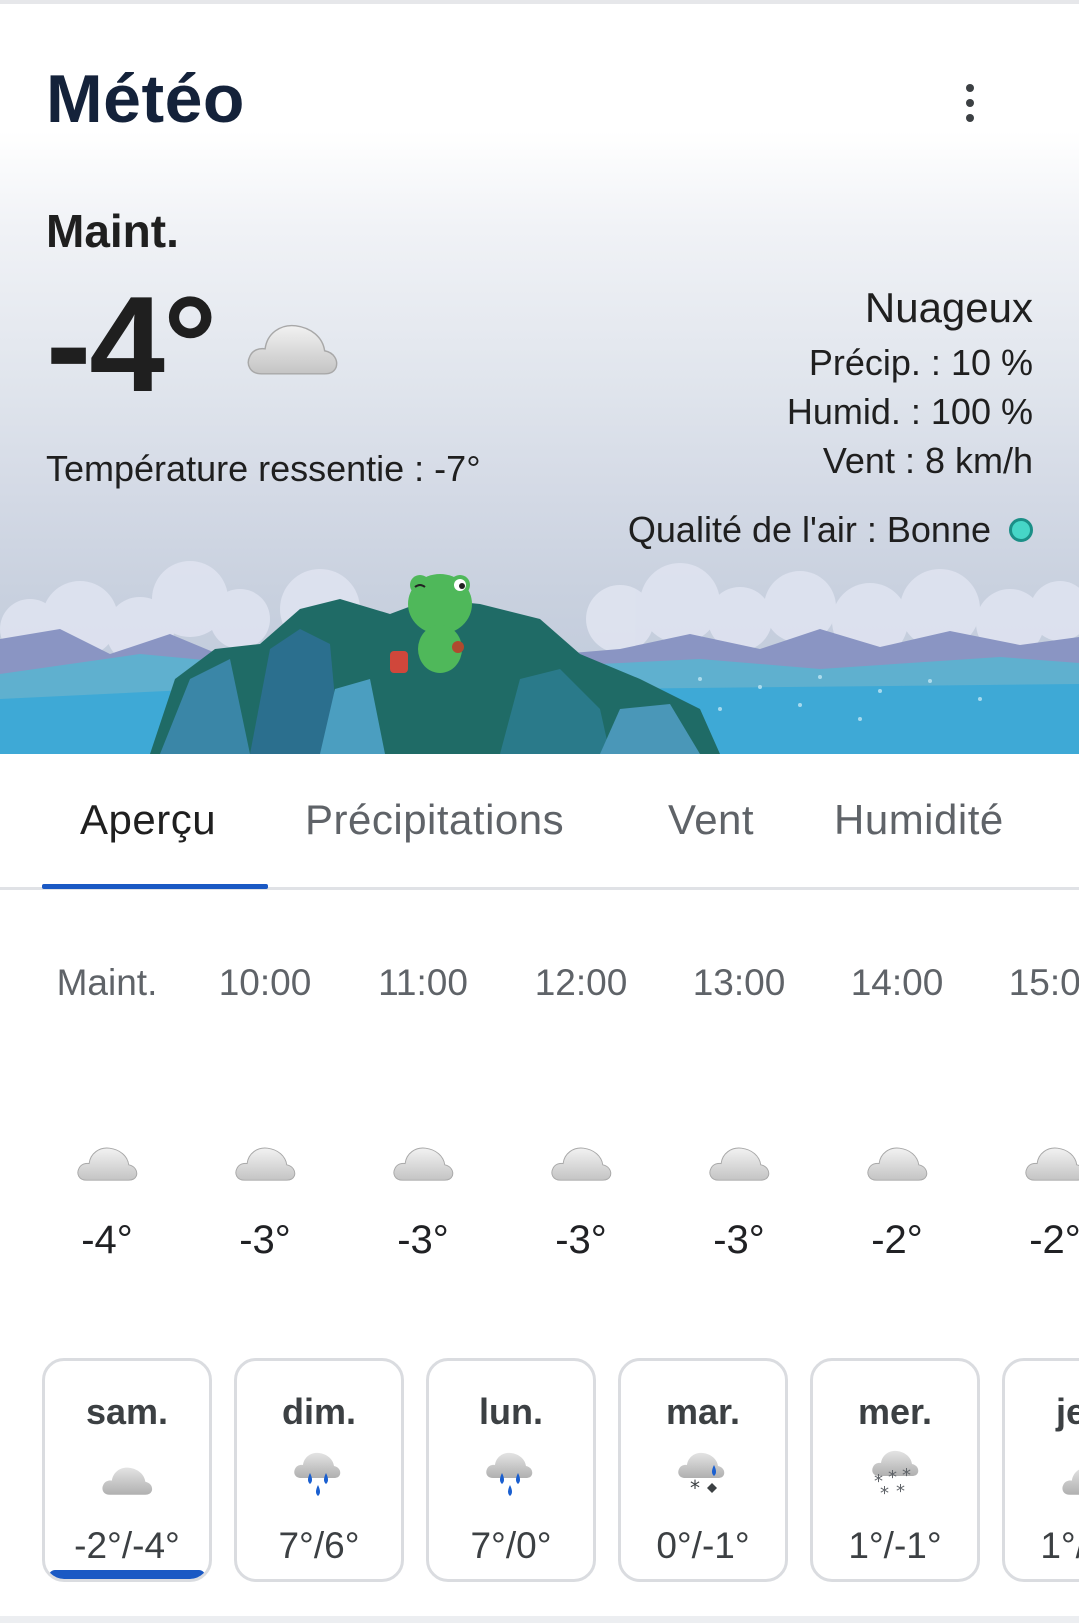 This screenshot has height=1623, width=1079. What do you see at coordinates (739, 982) in the screenshot?
I see `hour-label: 13:00` at bounding box center [739, 982].